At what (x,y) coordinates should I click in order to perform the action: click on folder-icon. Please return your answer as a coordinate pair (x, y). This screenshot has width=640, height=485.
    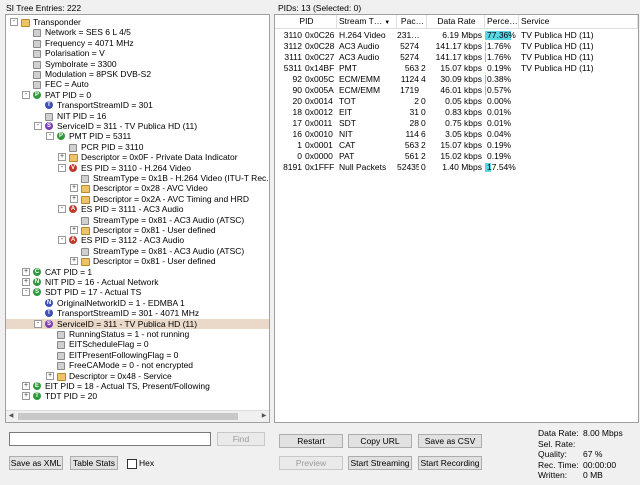
    Looking at the image, I should click on (85, 262).